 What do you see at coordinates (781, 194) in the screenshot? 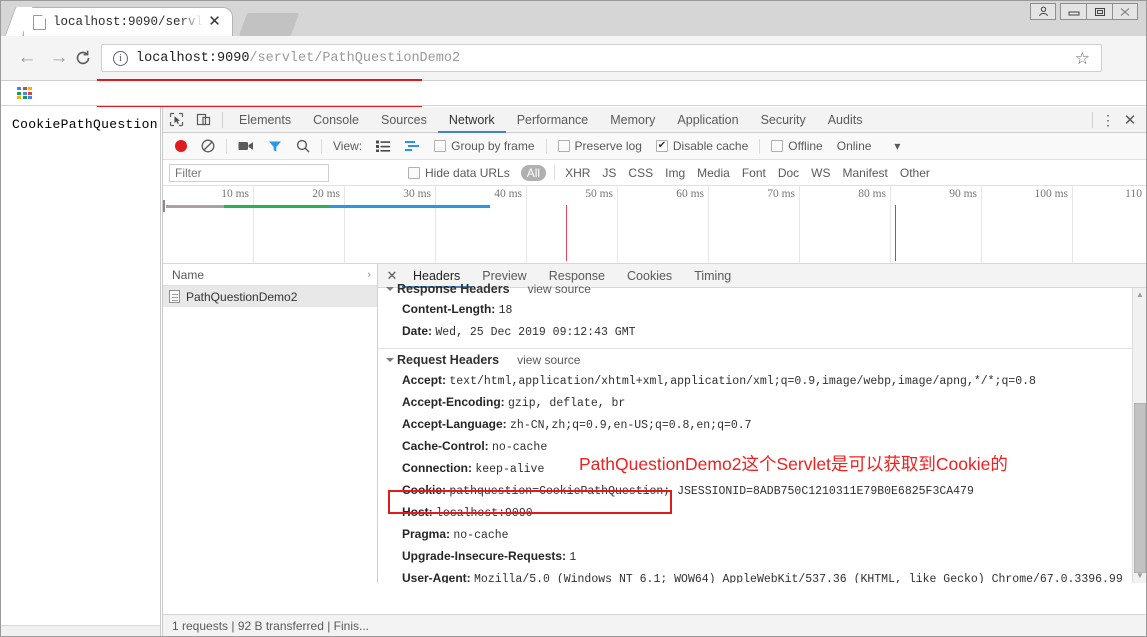
I see `tick-label: 70 ms` at bounding box center [781, 194].